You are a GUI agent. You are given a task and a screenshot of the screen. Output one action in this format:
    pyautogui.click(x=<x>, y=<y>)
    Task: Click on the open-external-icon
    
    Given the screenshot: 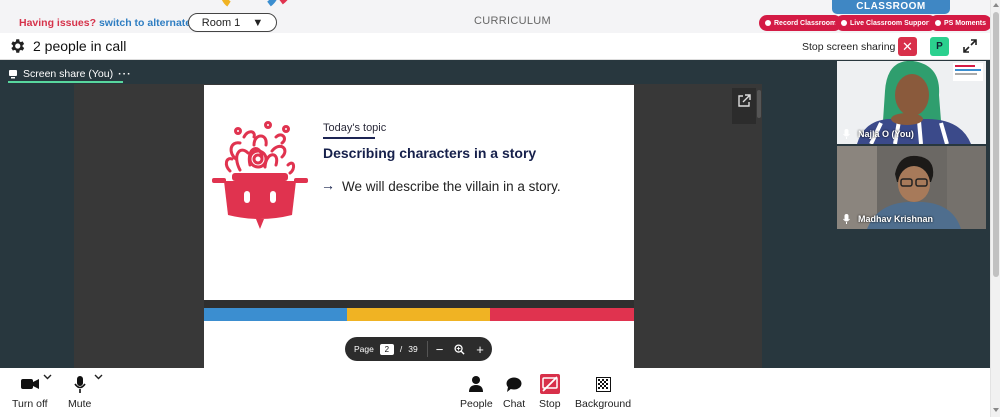 What is the action you would take?
    pyautogui.click(x=744, y=100)
    